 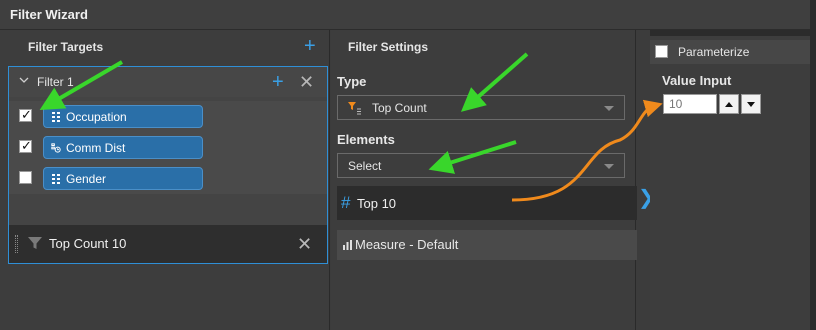 What do you see at coordinates (347, 245) in the screenshot?
I see `measure-bars-icon` at bounding box center [347, 245].